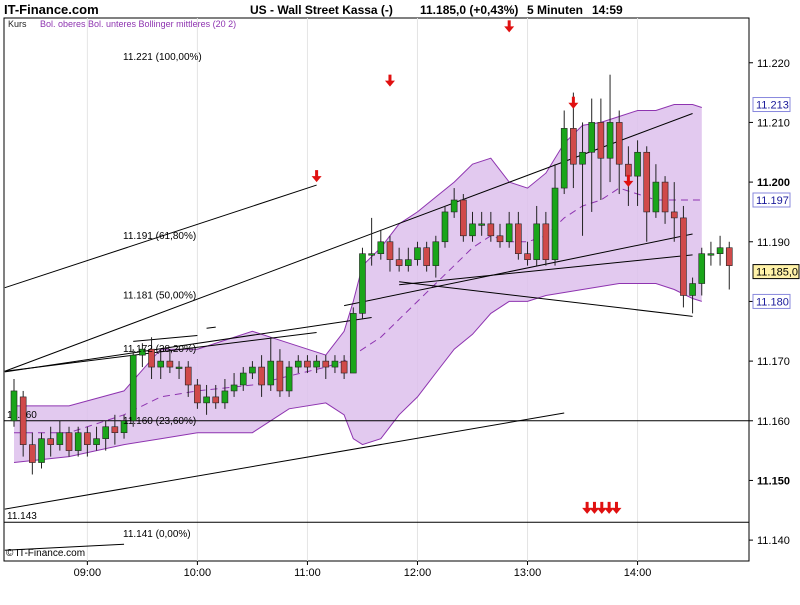 This screenshot has width=800, height=605. Describe the element at coordinates (607, 10) in the screenshot. I see `time-label: 14:59` at that location.